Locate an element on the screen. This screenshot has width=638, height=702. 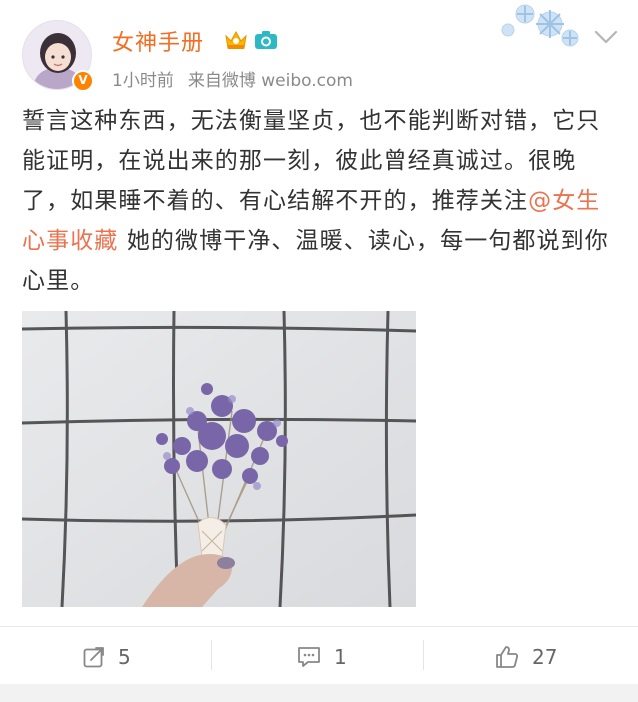
chevron-down-icon is located at coordinates (606, 37).